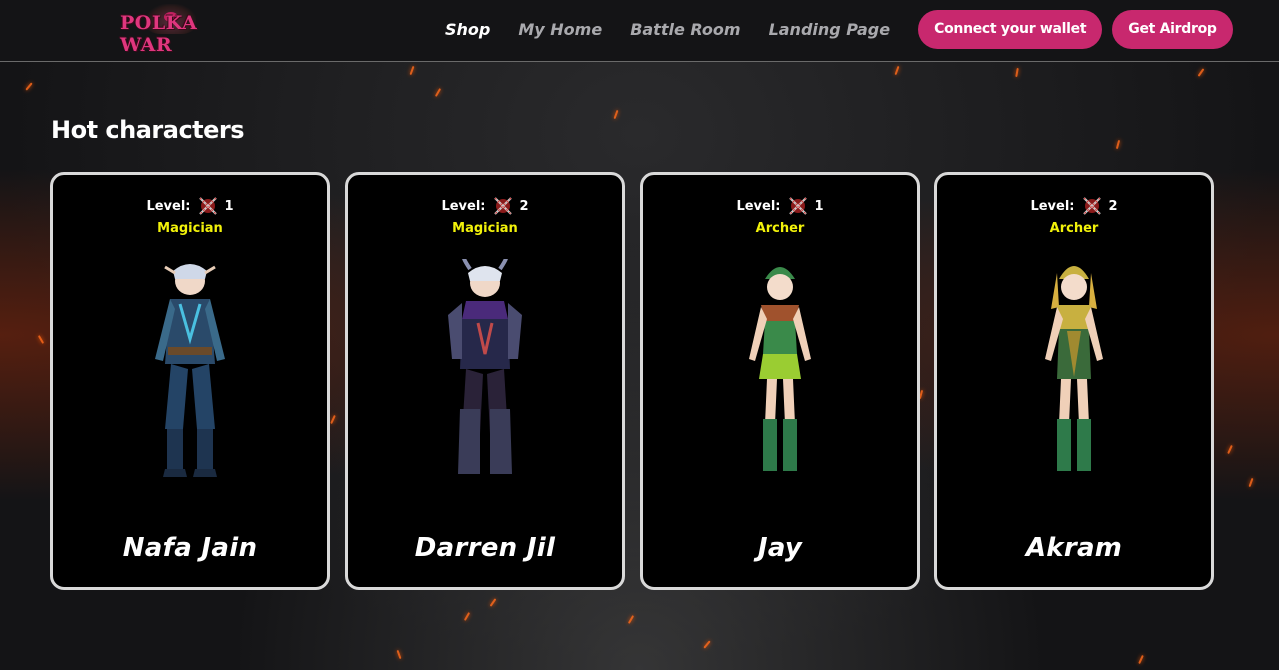 The height and width of the screenshot is (670, 1279). Describe the element at coordinates (1172, 29) in the screenshot. I see `get-airdrop-button: Get Airdrop` at that location.